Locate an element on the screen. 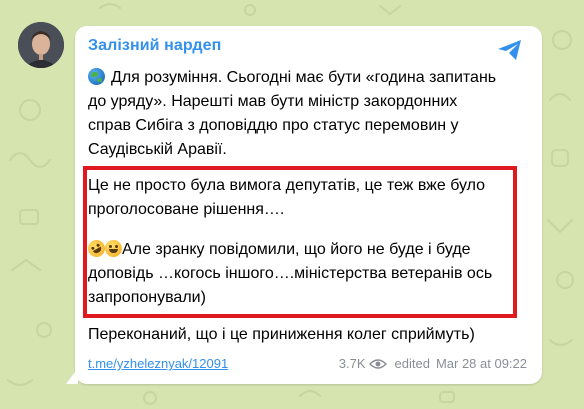 This screenshot has height=409, width=584. views-count: 3.7K is located at coordinates (352, 363).